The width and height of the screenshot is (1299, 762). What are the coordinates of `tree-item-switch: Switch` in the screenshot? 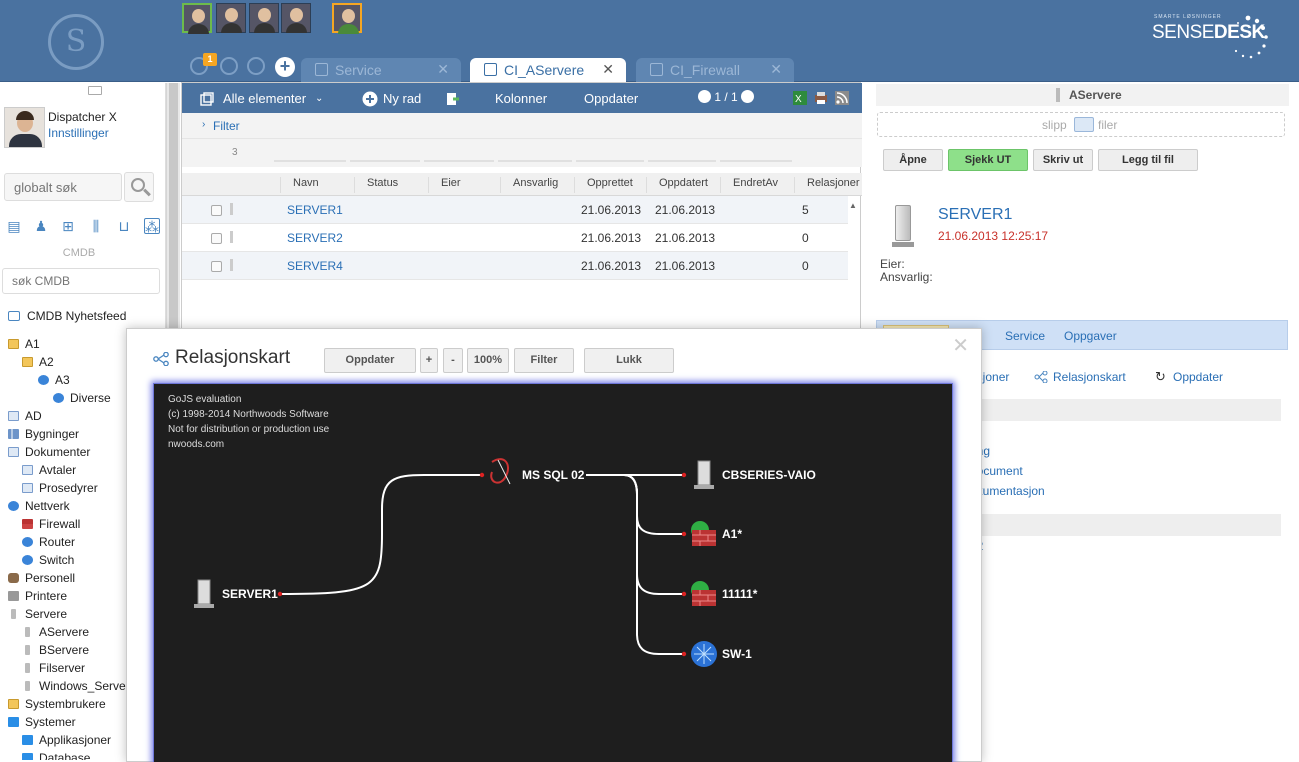 It's located at (48, 560).